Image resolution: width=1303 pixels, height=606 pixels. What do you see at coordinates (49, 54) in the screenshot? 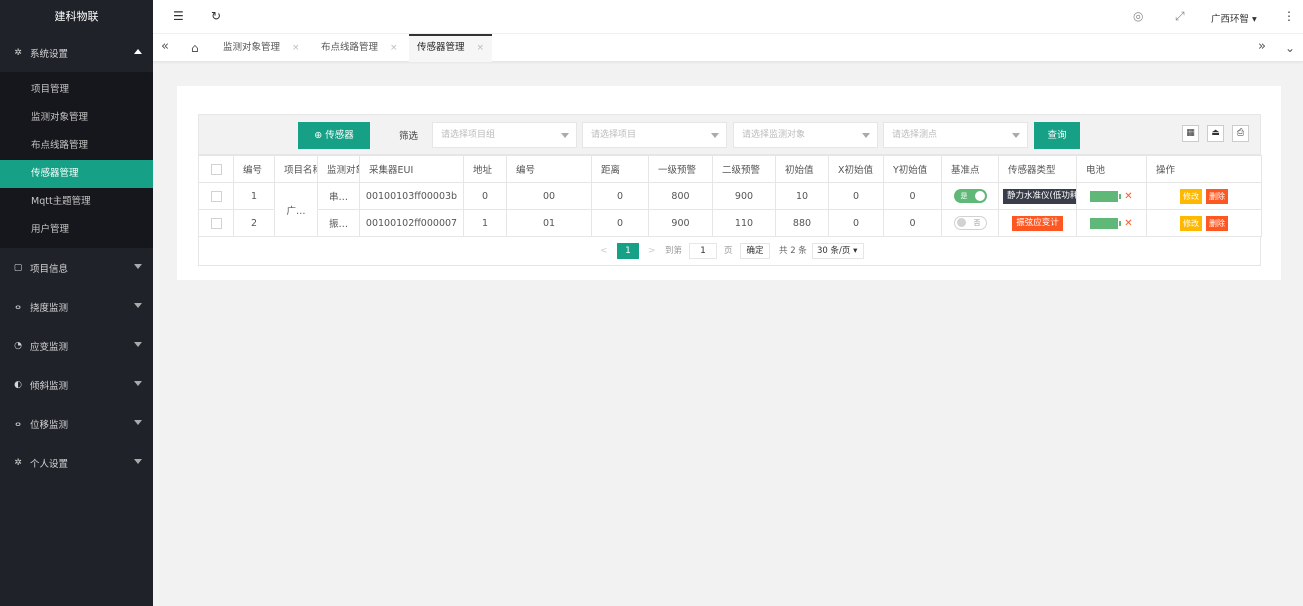
I see `nav-label: 系统设置` at bounding box center [49, 54].